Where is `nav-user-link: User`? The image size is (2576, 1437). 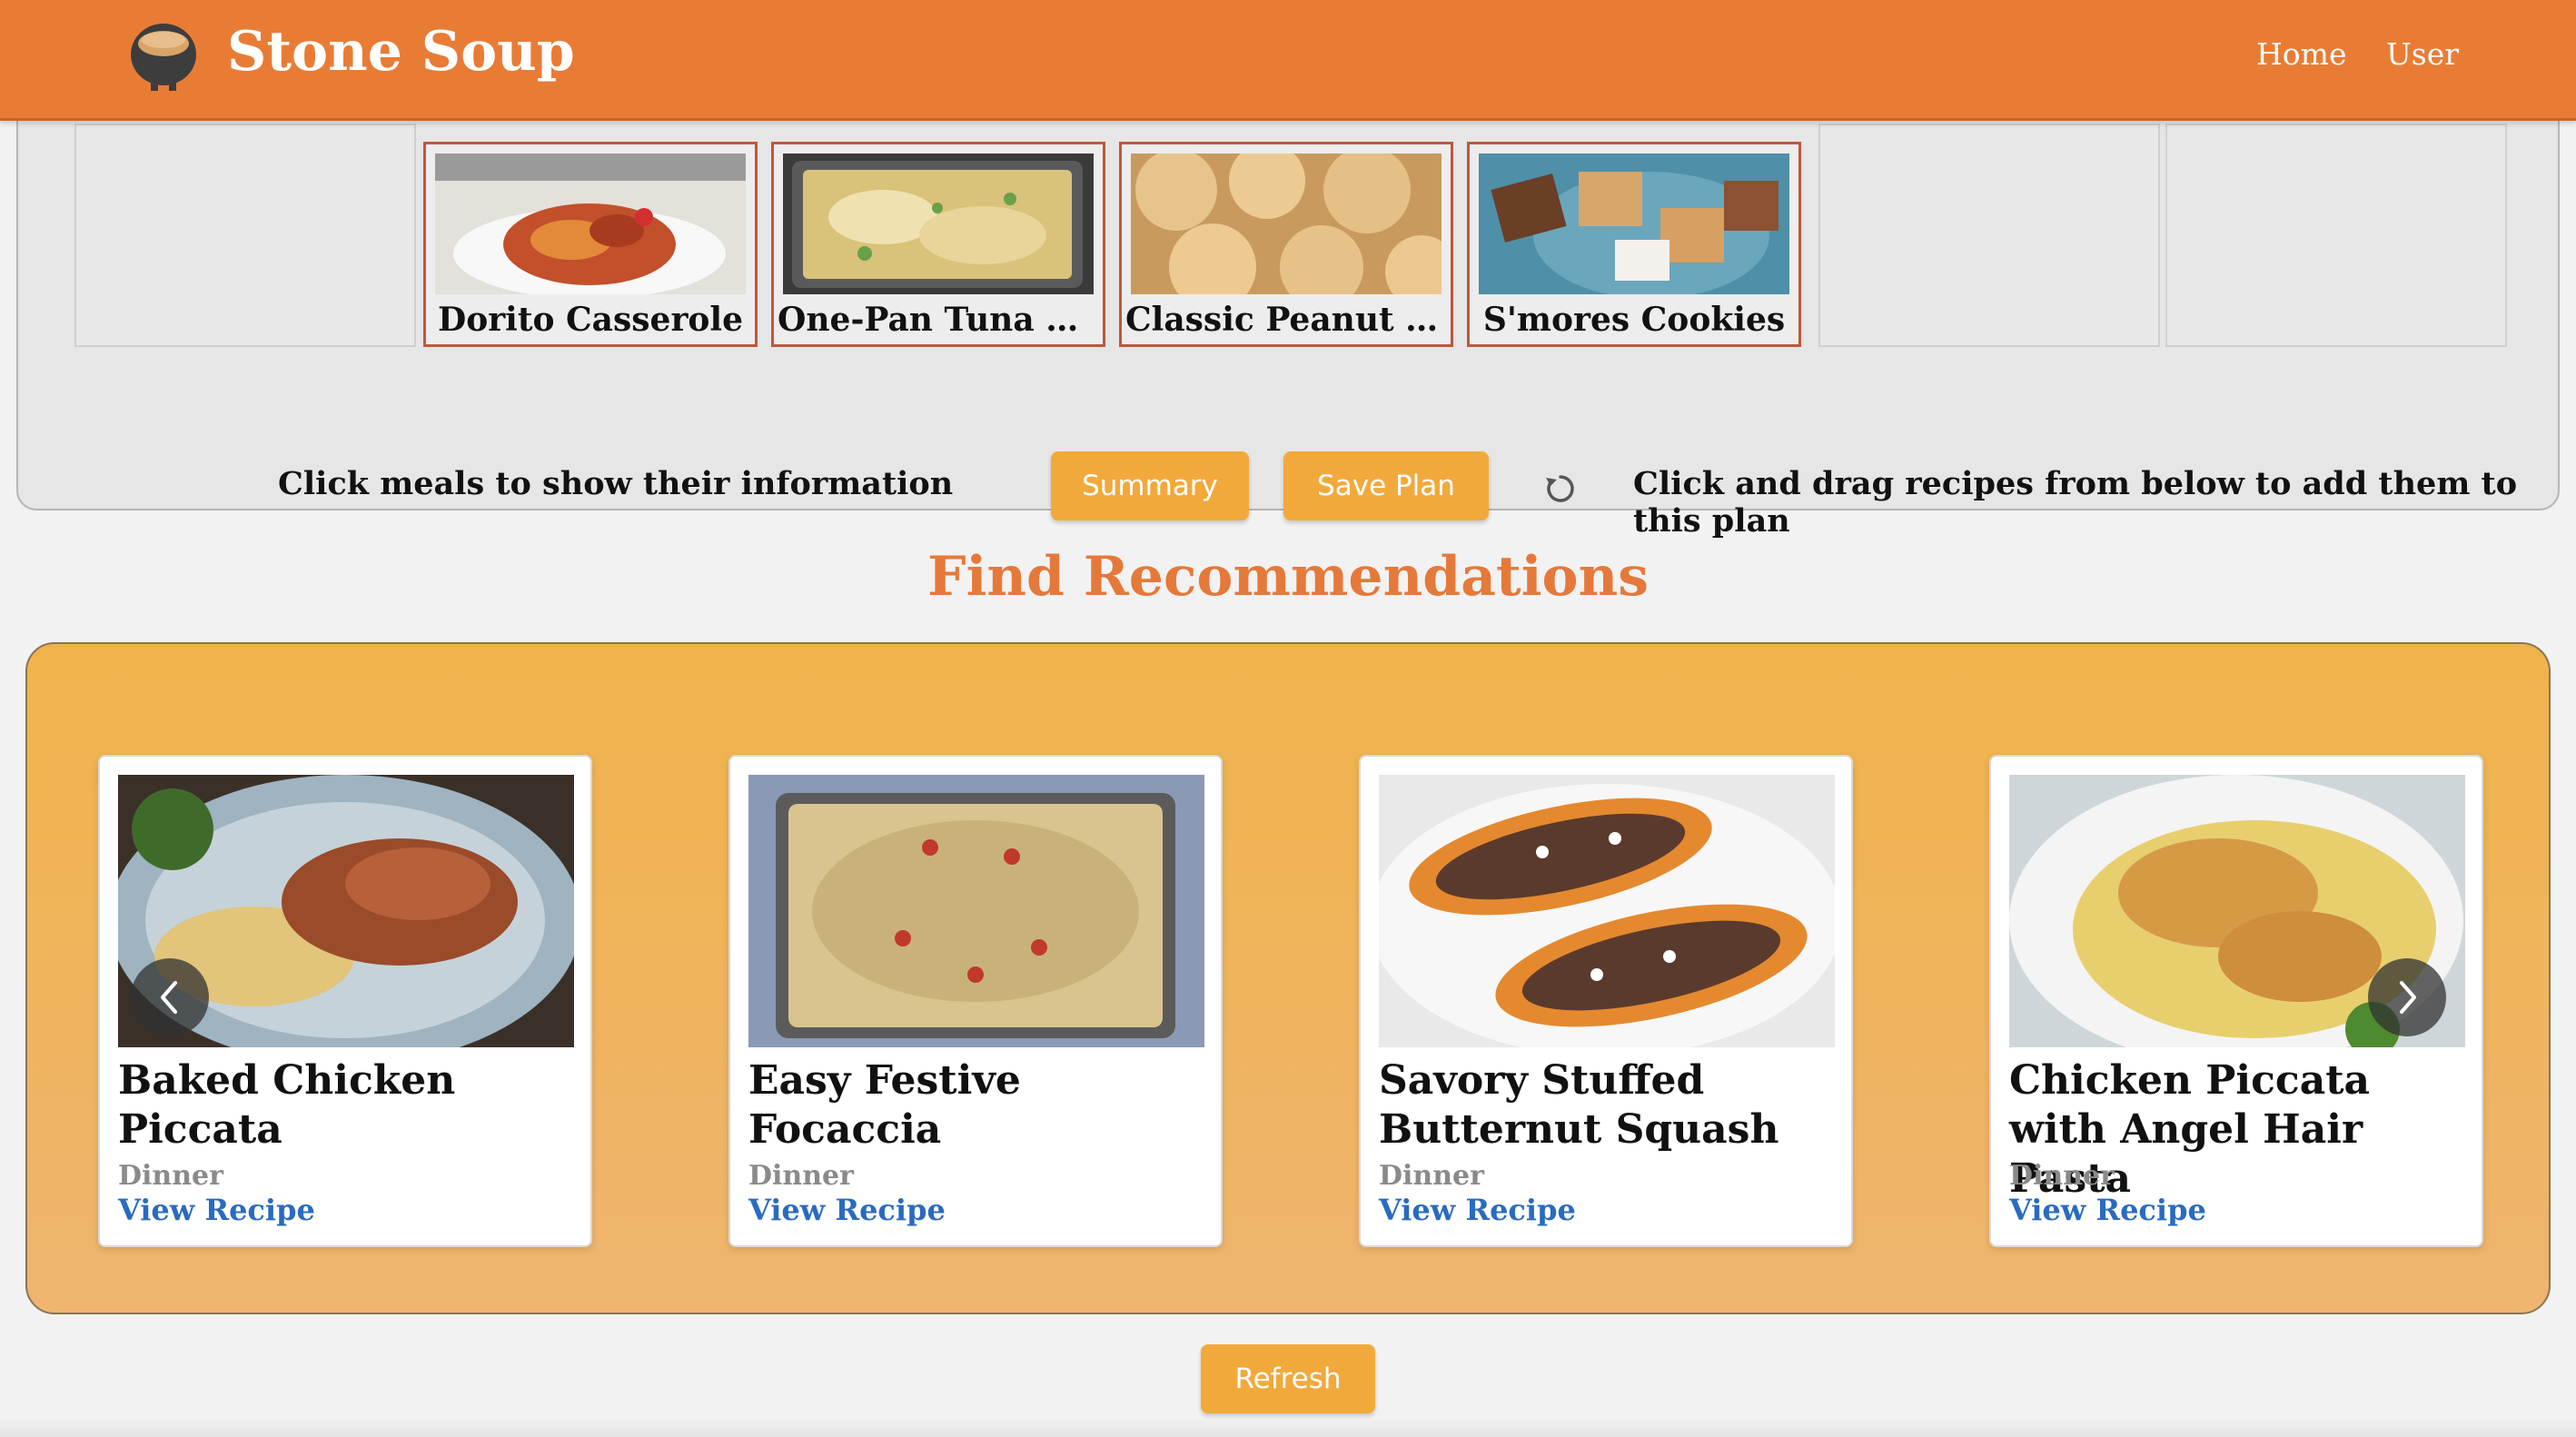 nav-user-link: User is located at coordinates (2422, 54).